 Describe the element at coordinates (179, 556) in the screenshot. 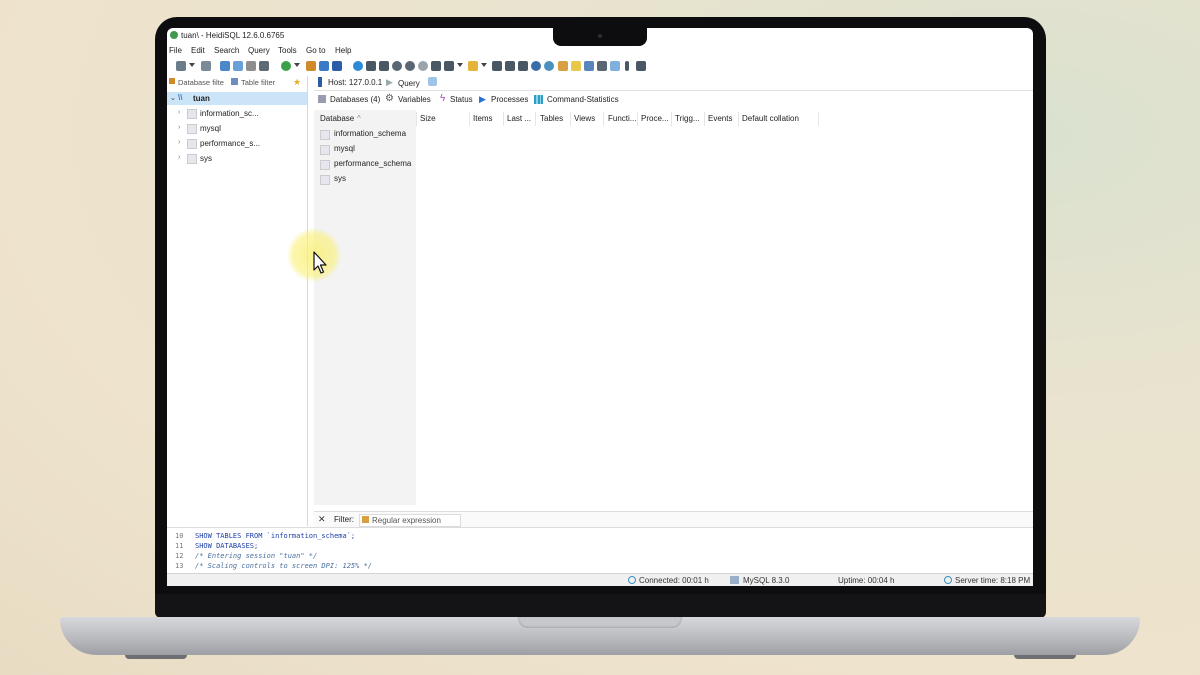

I see `log-line-number: 12` at that location.